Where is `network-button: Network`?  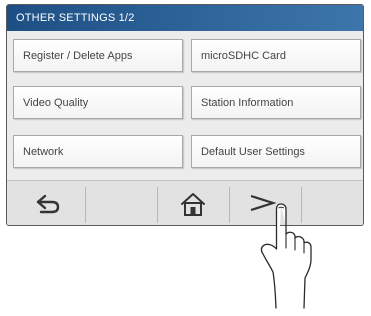
network-button: Network is located at coordinates (98, 151).